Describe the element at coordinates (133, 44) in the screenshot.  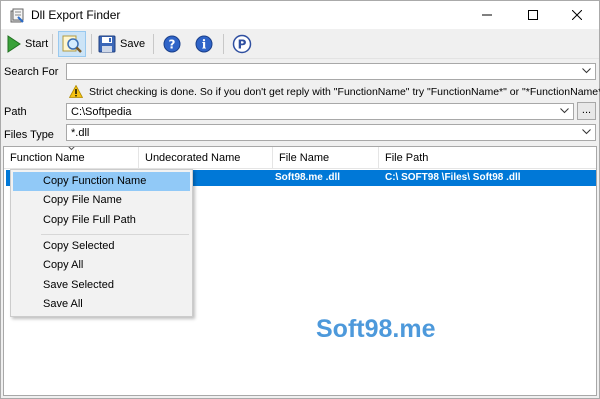
I see `save-label: Save` at that location.